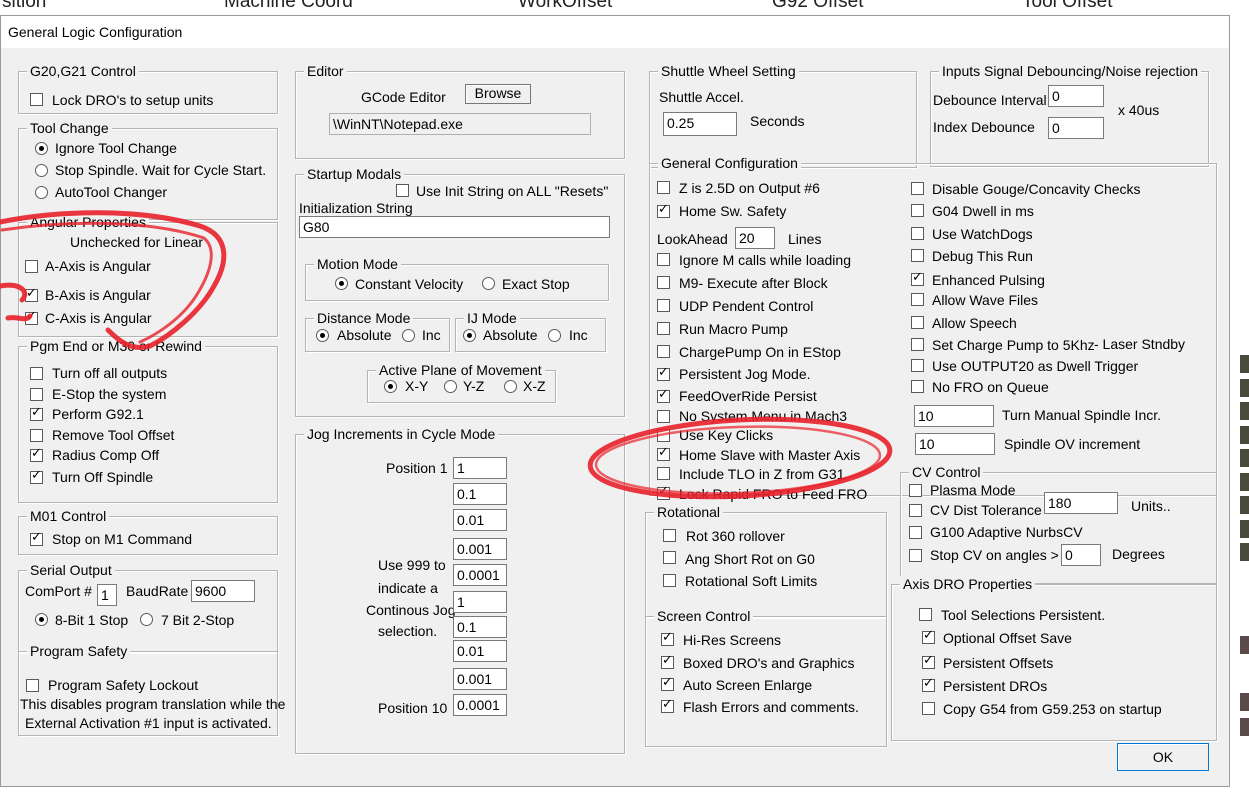 The image size is (1249, 802). What do you see at coordinates (750, 559) in the screenshot?
I see `ang-short-rot-label: Ang Short Rot on G0` at bounding box center [750, 559].